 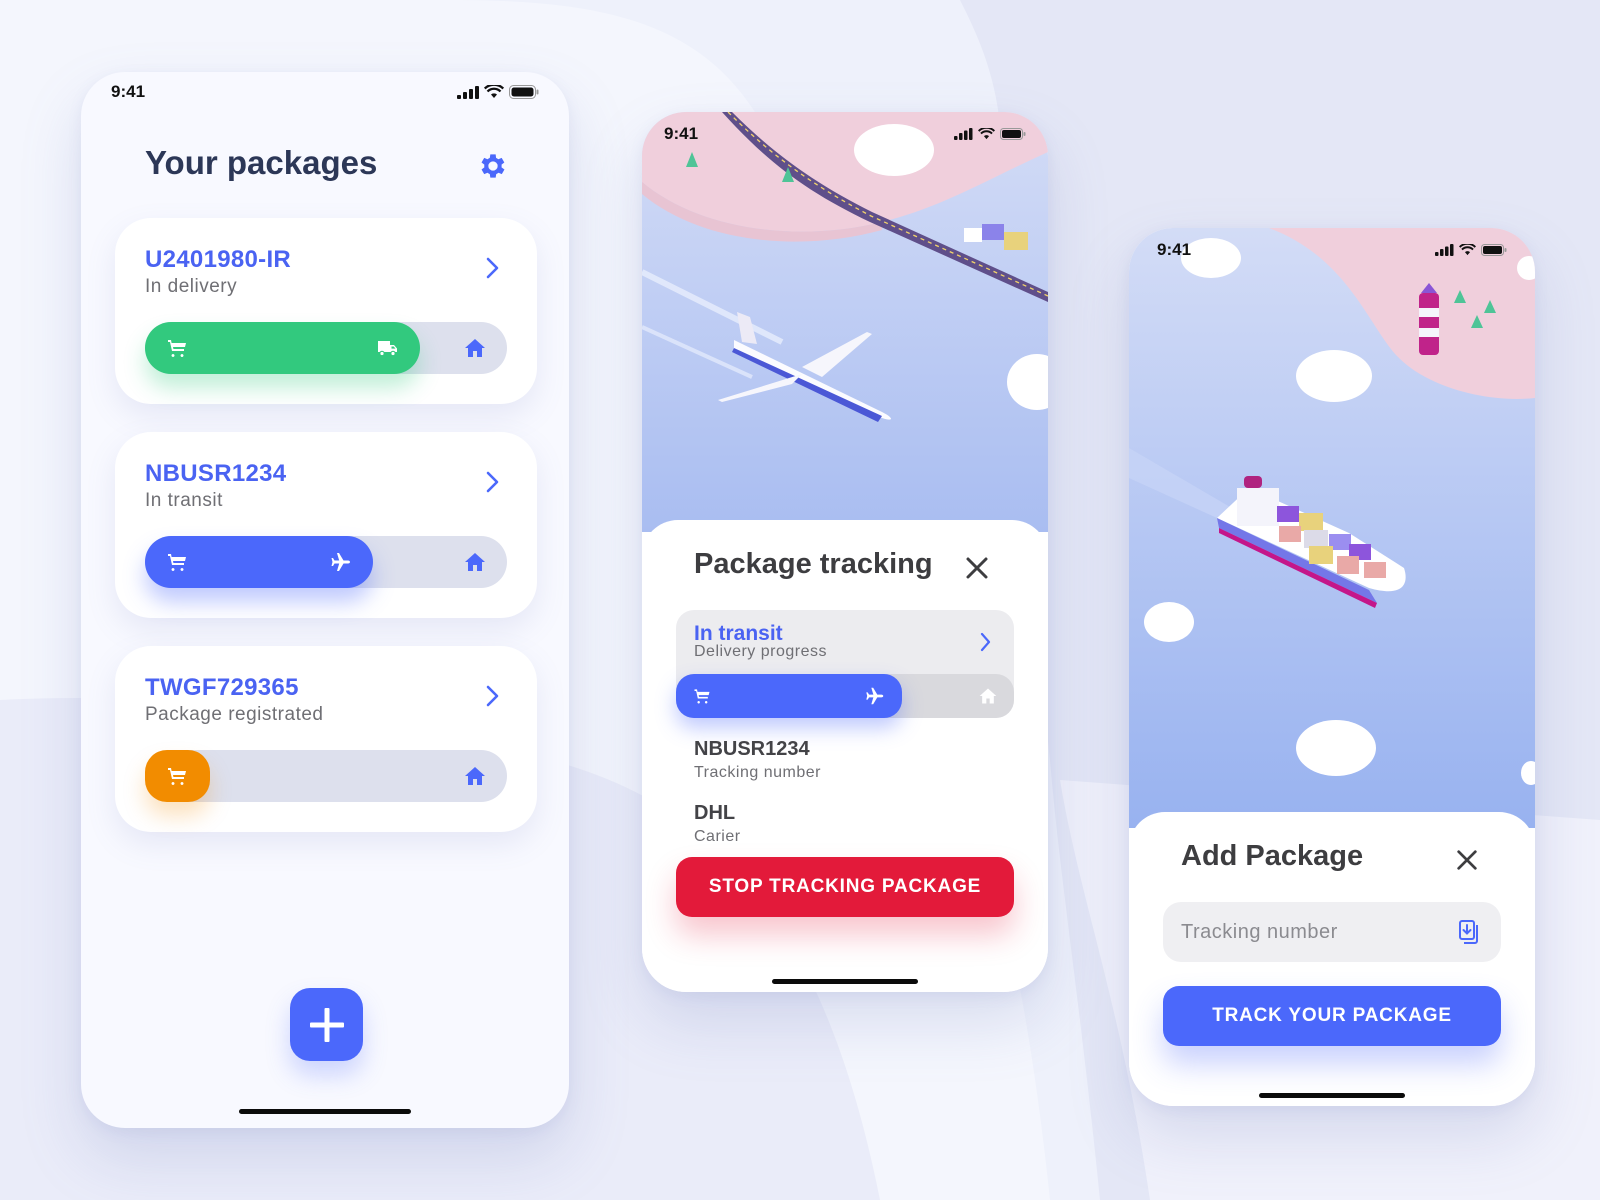 I want to click on add-package-button, so click(x=326, y=1024).